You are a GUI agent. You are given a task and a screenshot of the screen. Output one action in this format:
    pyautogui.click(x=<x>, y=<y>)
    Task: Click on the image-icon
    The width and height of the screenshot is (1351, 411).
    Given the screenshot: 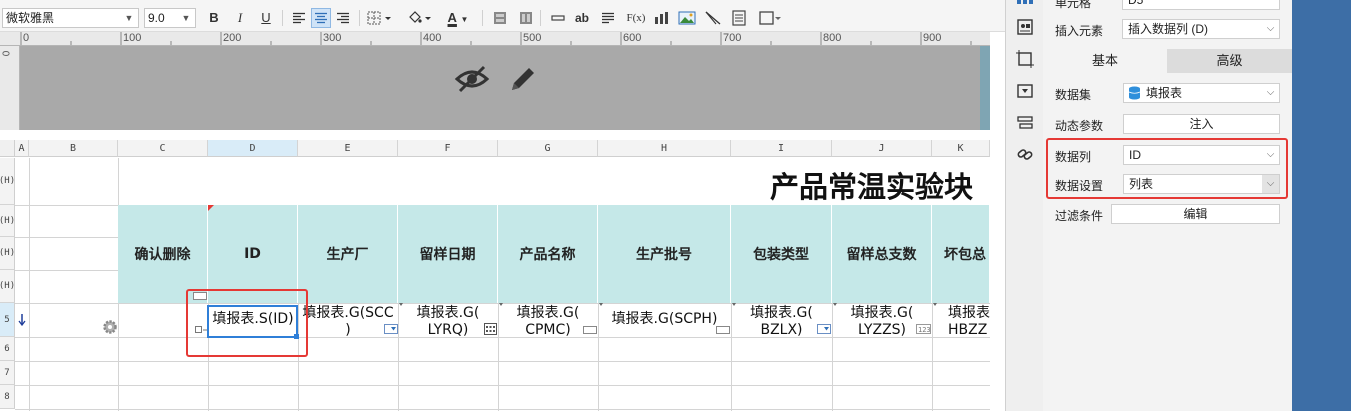 What is the action you would take?
    pyautogui.click(x=687, y=18)
    